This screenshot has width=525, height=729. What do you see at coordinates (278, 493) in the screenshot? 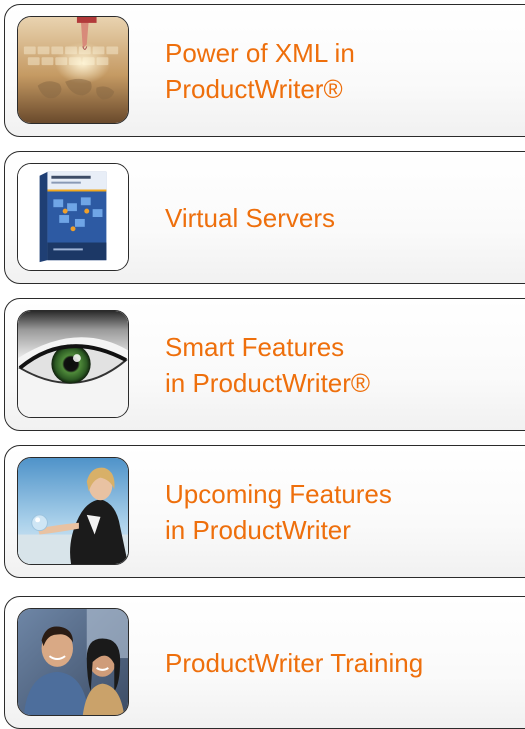
I see `card-title-line: Upcoming Features` at bounding box center [278, 493].